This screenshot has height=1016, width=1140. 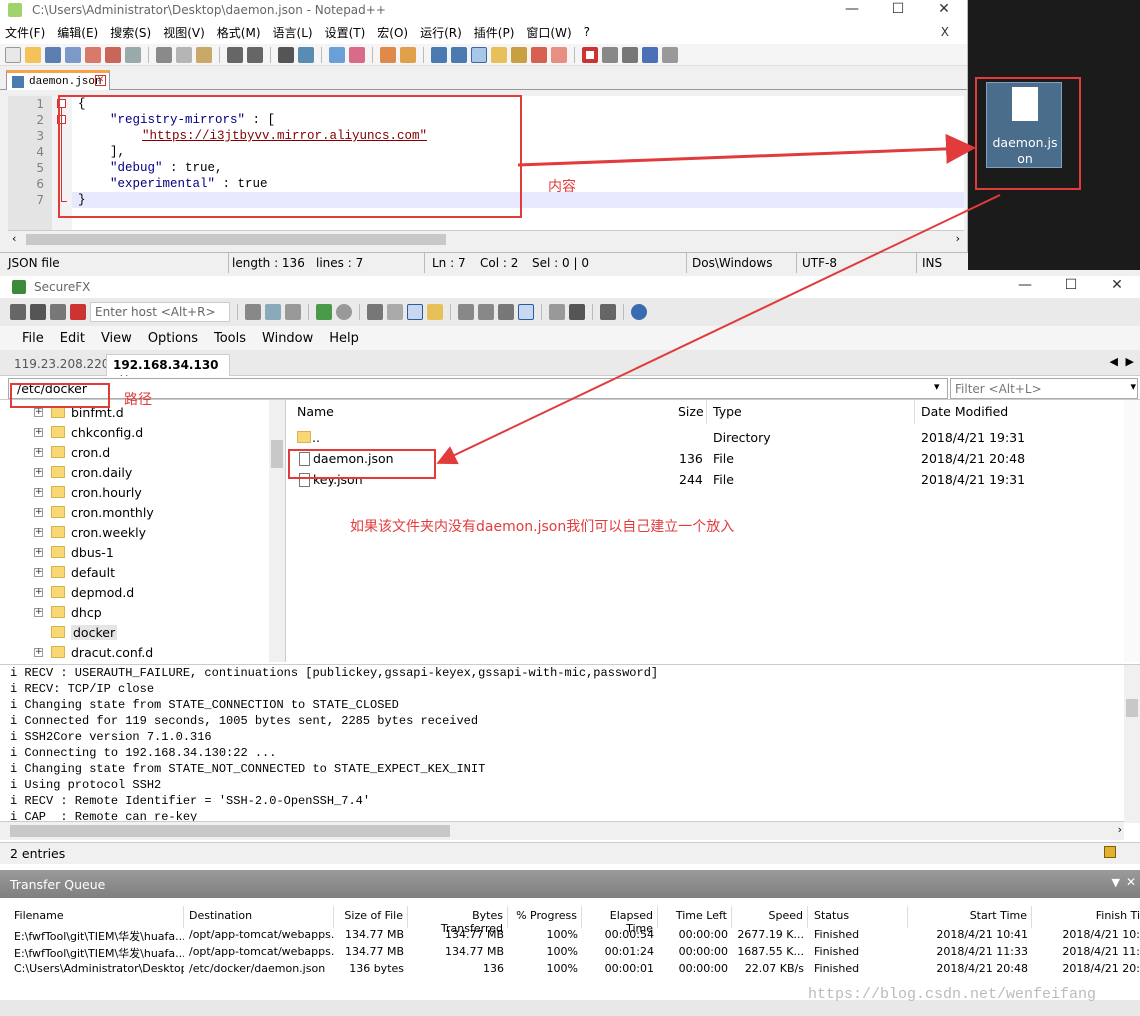 What do you see at coordinates (68, 612) in the screenshot?
I see `tree-item: + dhcp` at bounding box center [68, 612].